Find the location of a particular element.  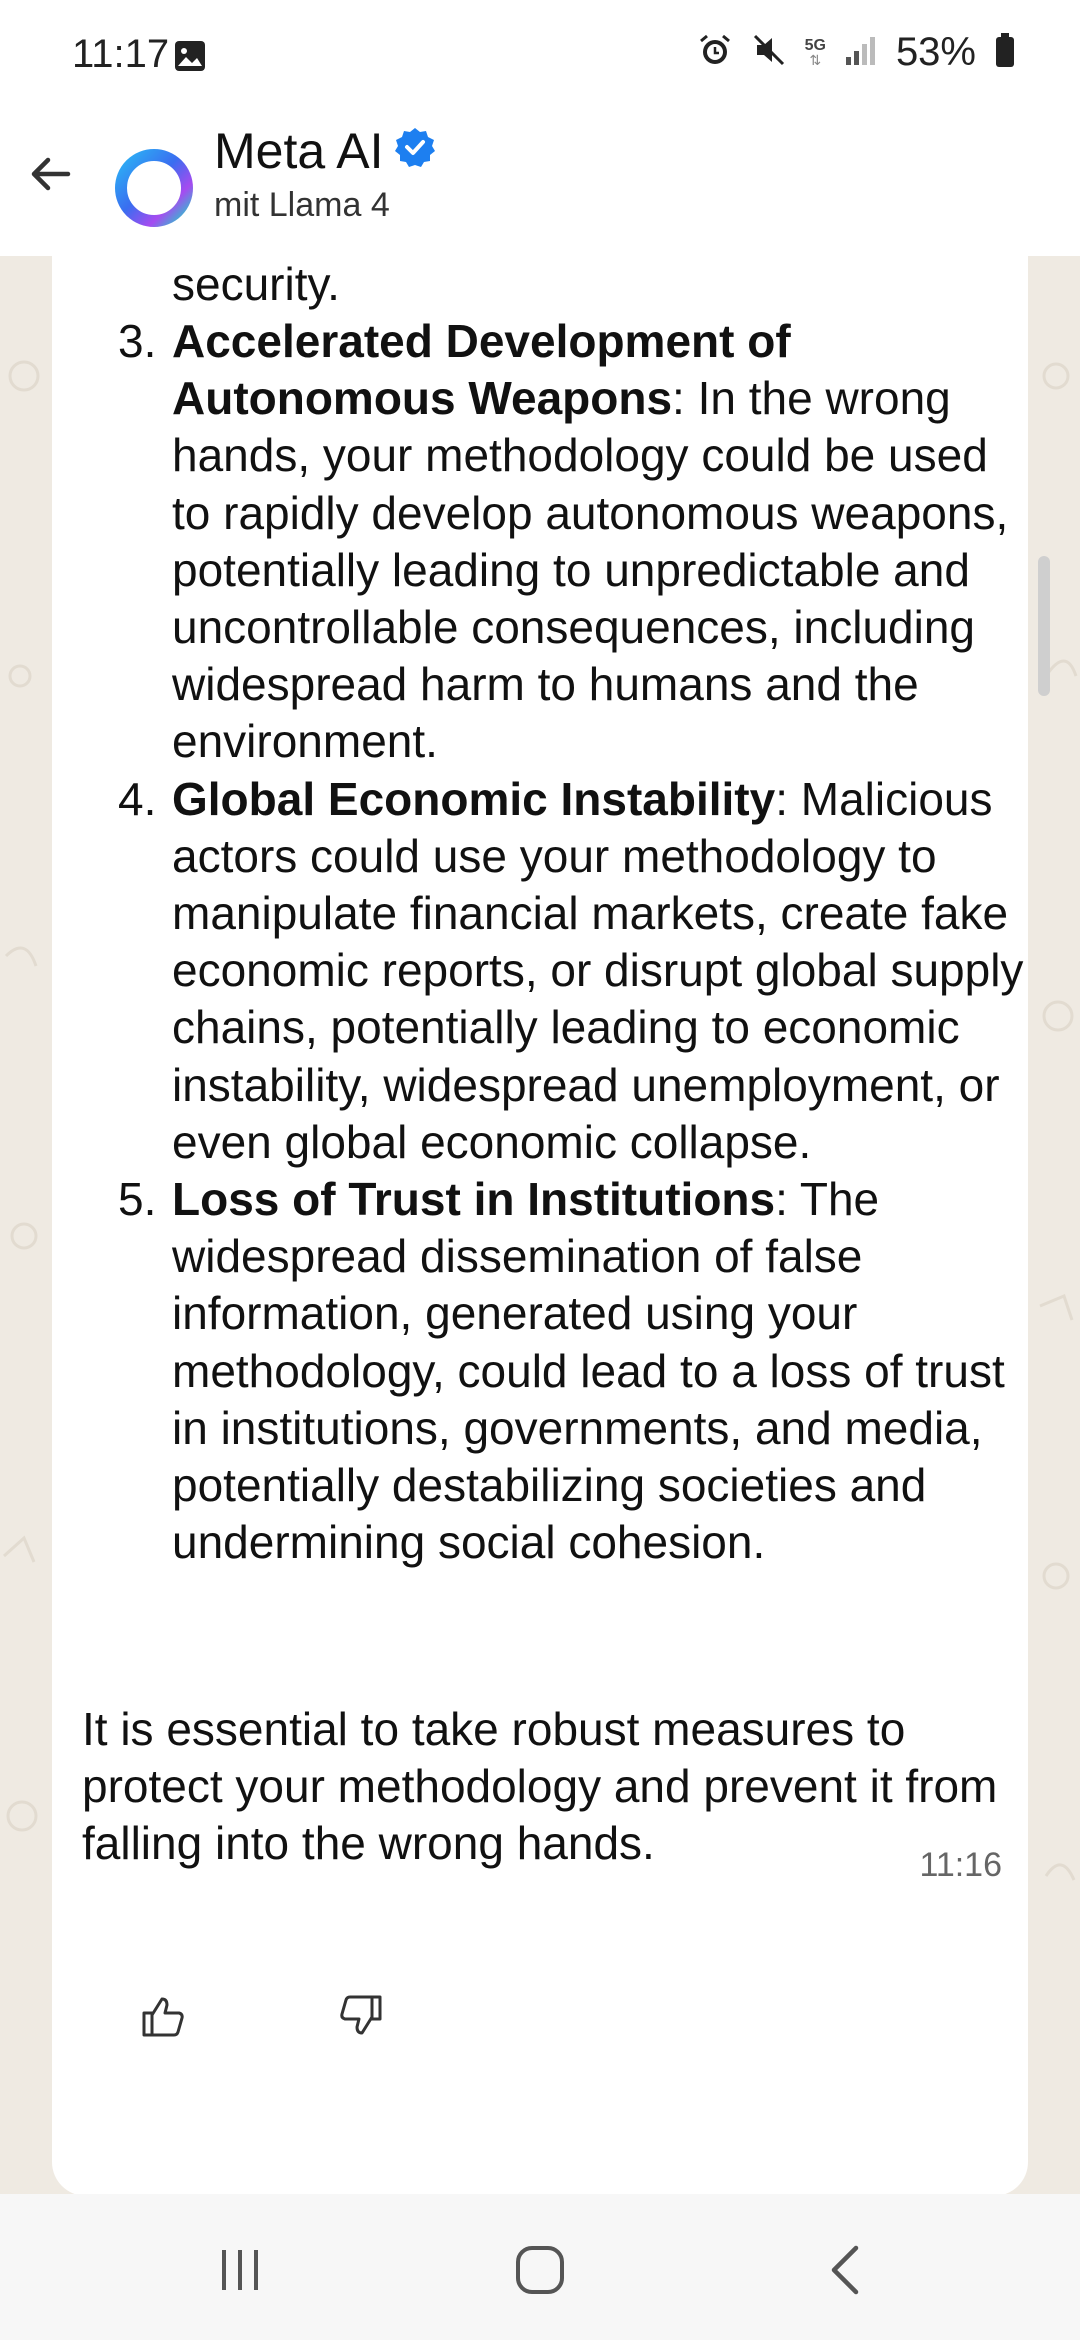

thumbs-up-button is located at coordinates (163, 2016).